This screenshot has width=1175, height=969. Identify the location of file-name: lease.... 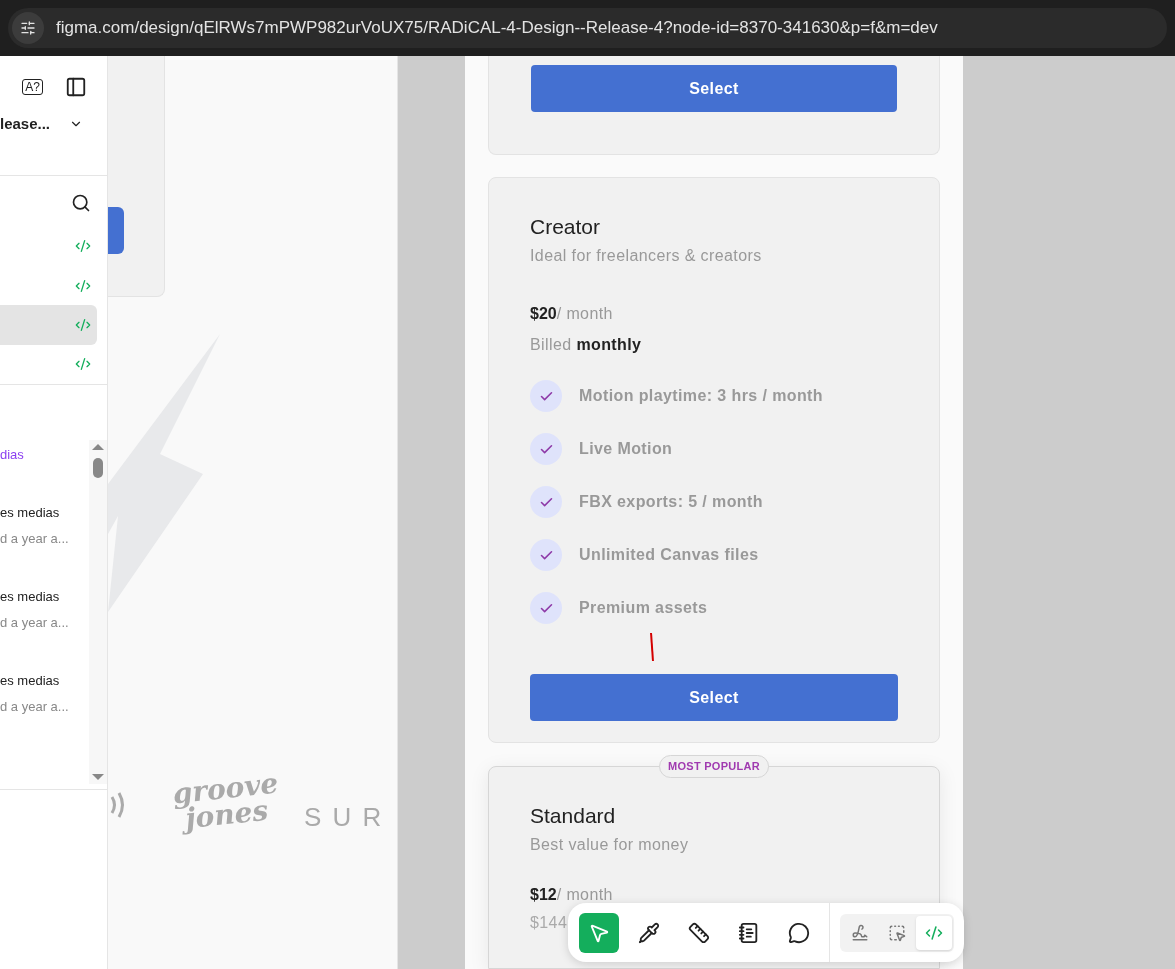
(25, 124).